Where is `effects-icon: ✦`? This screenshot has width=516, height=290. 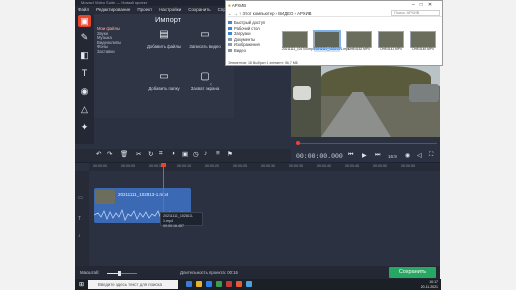 effects-icon: ✦ is located at coordinates (84, 127).